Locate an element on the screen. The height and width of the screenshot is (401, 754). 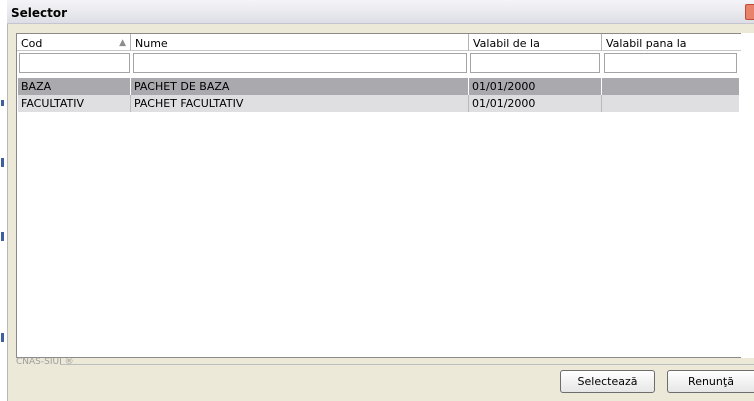
column-header-cod: Cod ▲ is located at coordinates (74, 42).